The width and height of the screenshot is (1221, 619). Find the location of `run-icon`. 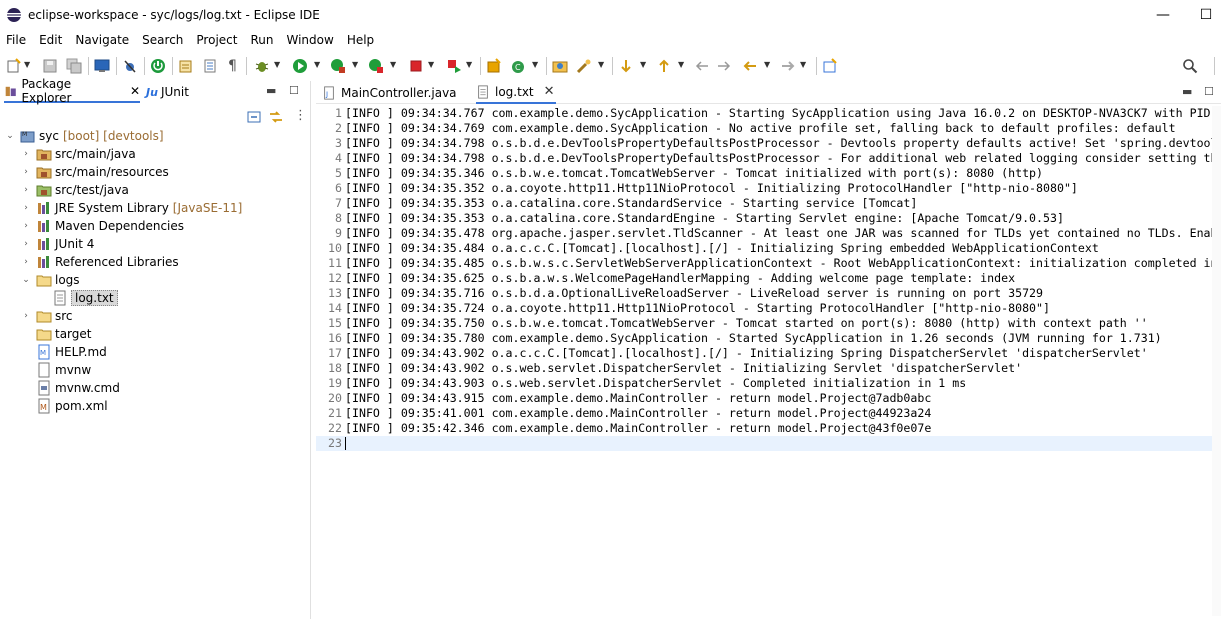

run-icon is located at coordinates (300, 66).